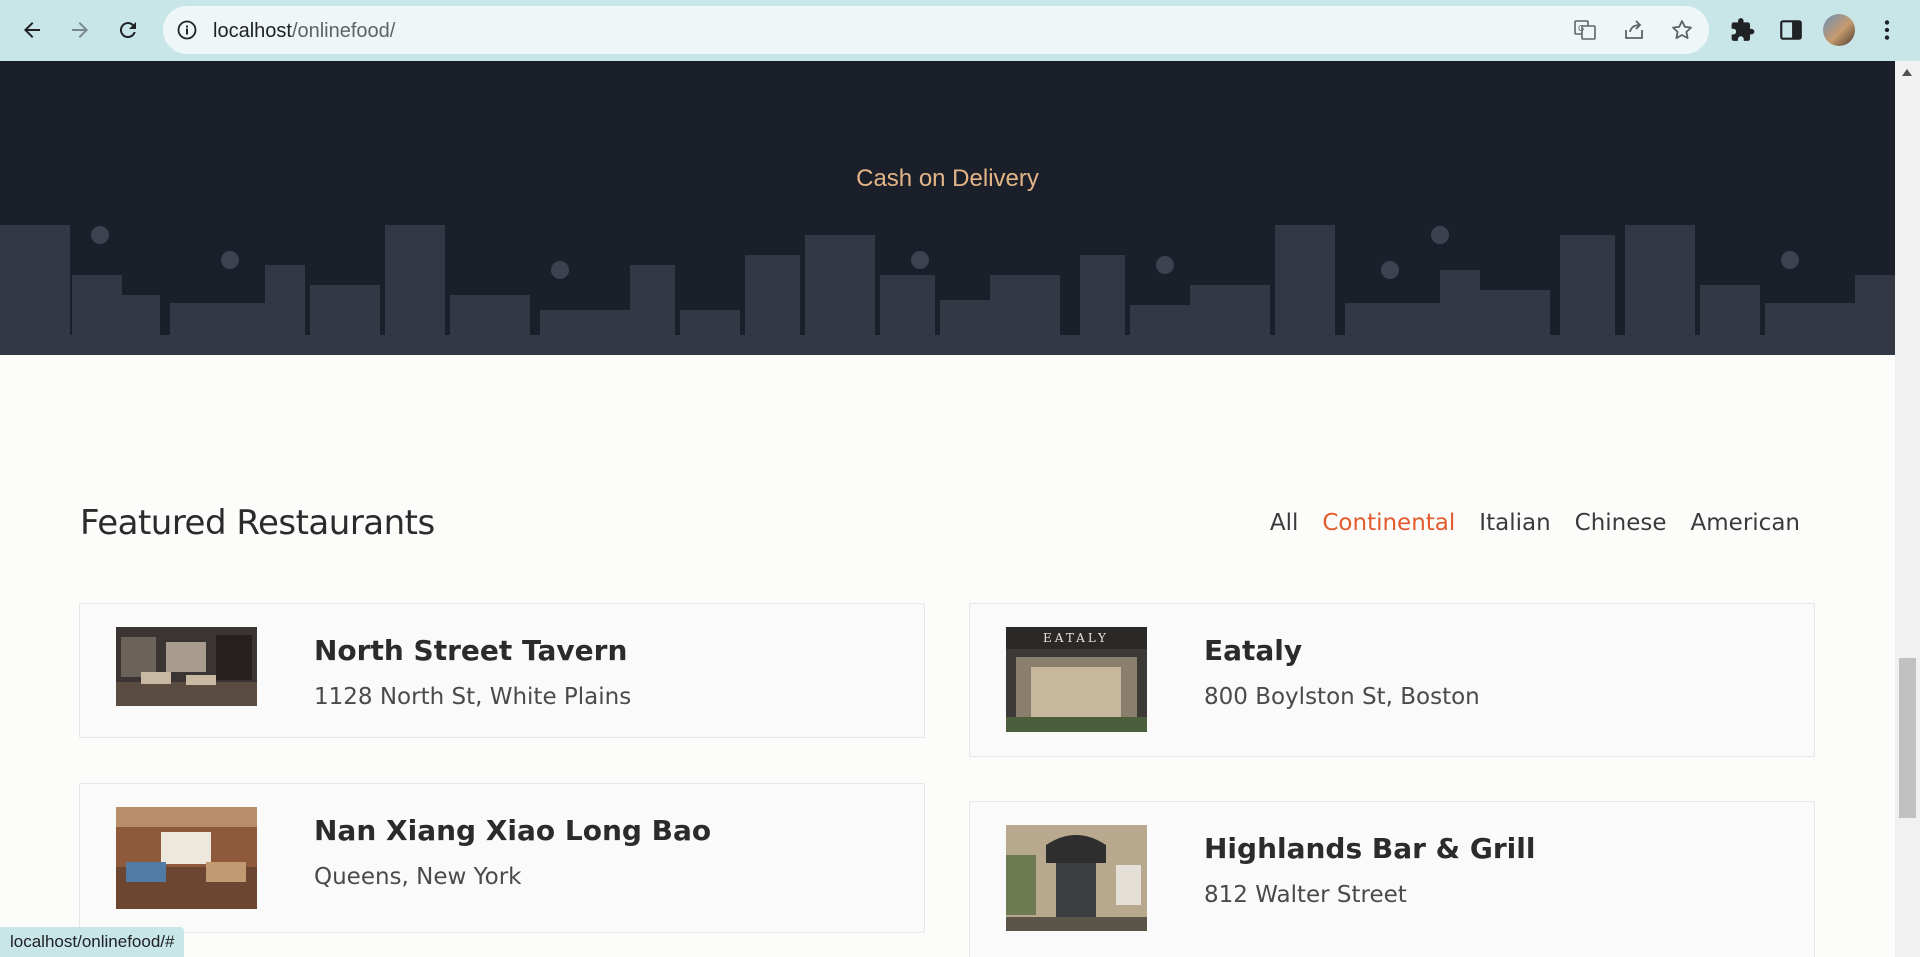 The height and width of the screenshot is (957, 1920). Describe the element at coordinates (1388, 523) in the screenshot. I see `filter-continental: Continental` at that location.